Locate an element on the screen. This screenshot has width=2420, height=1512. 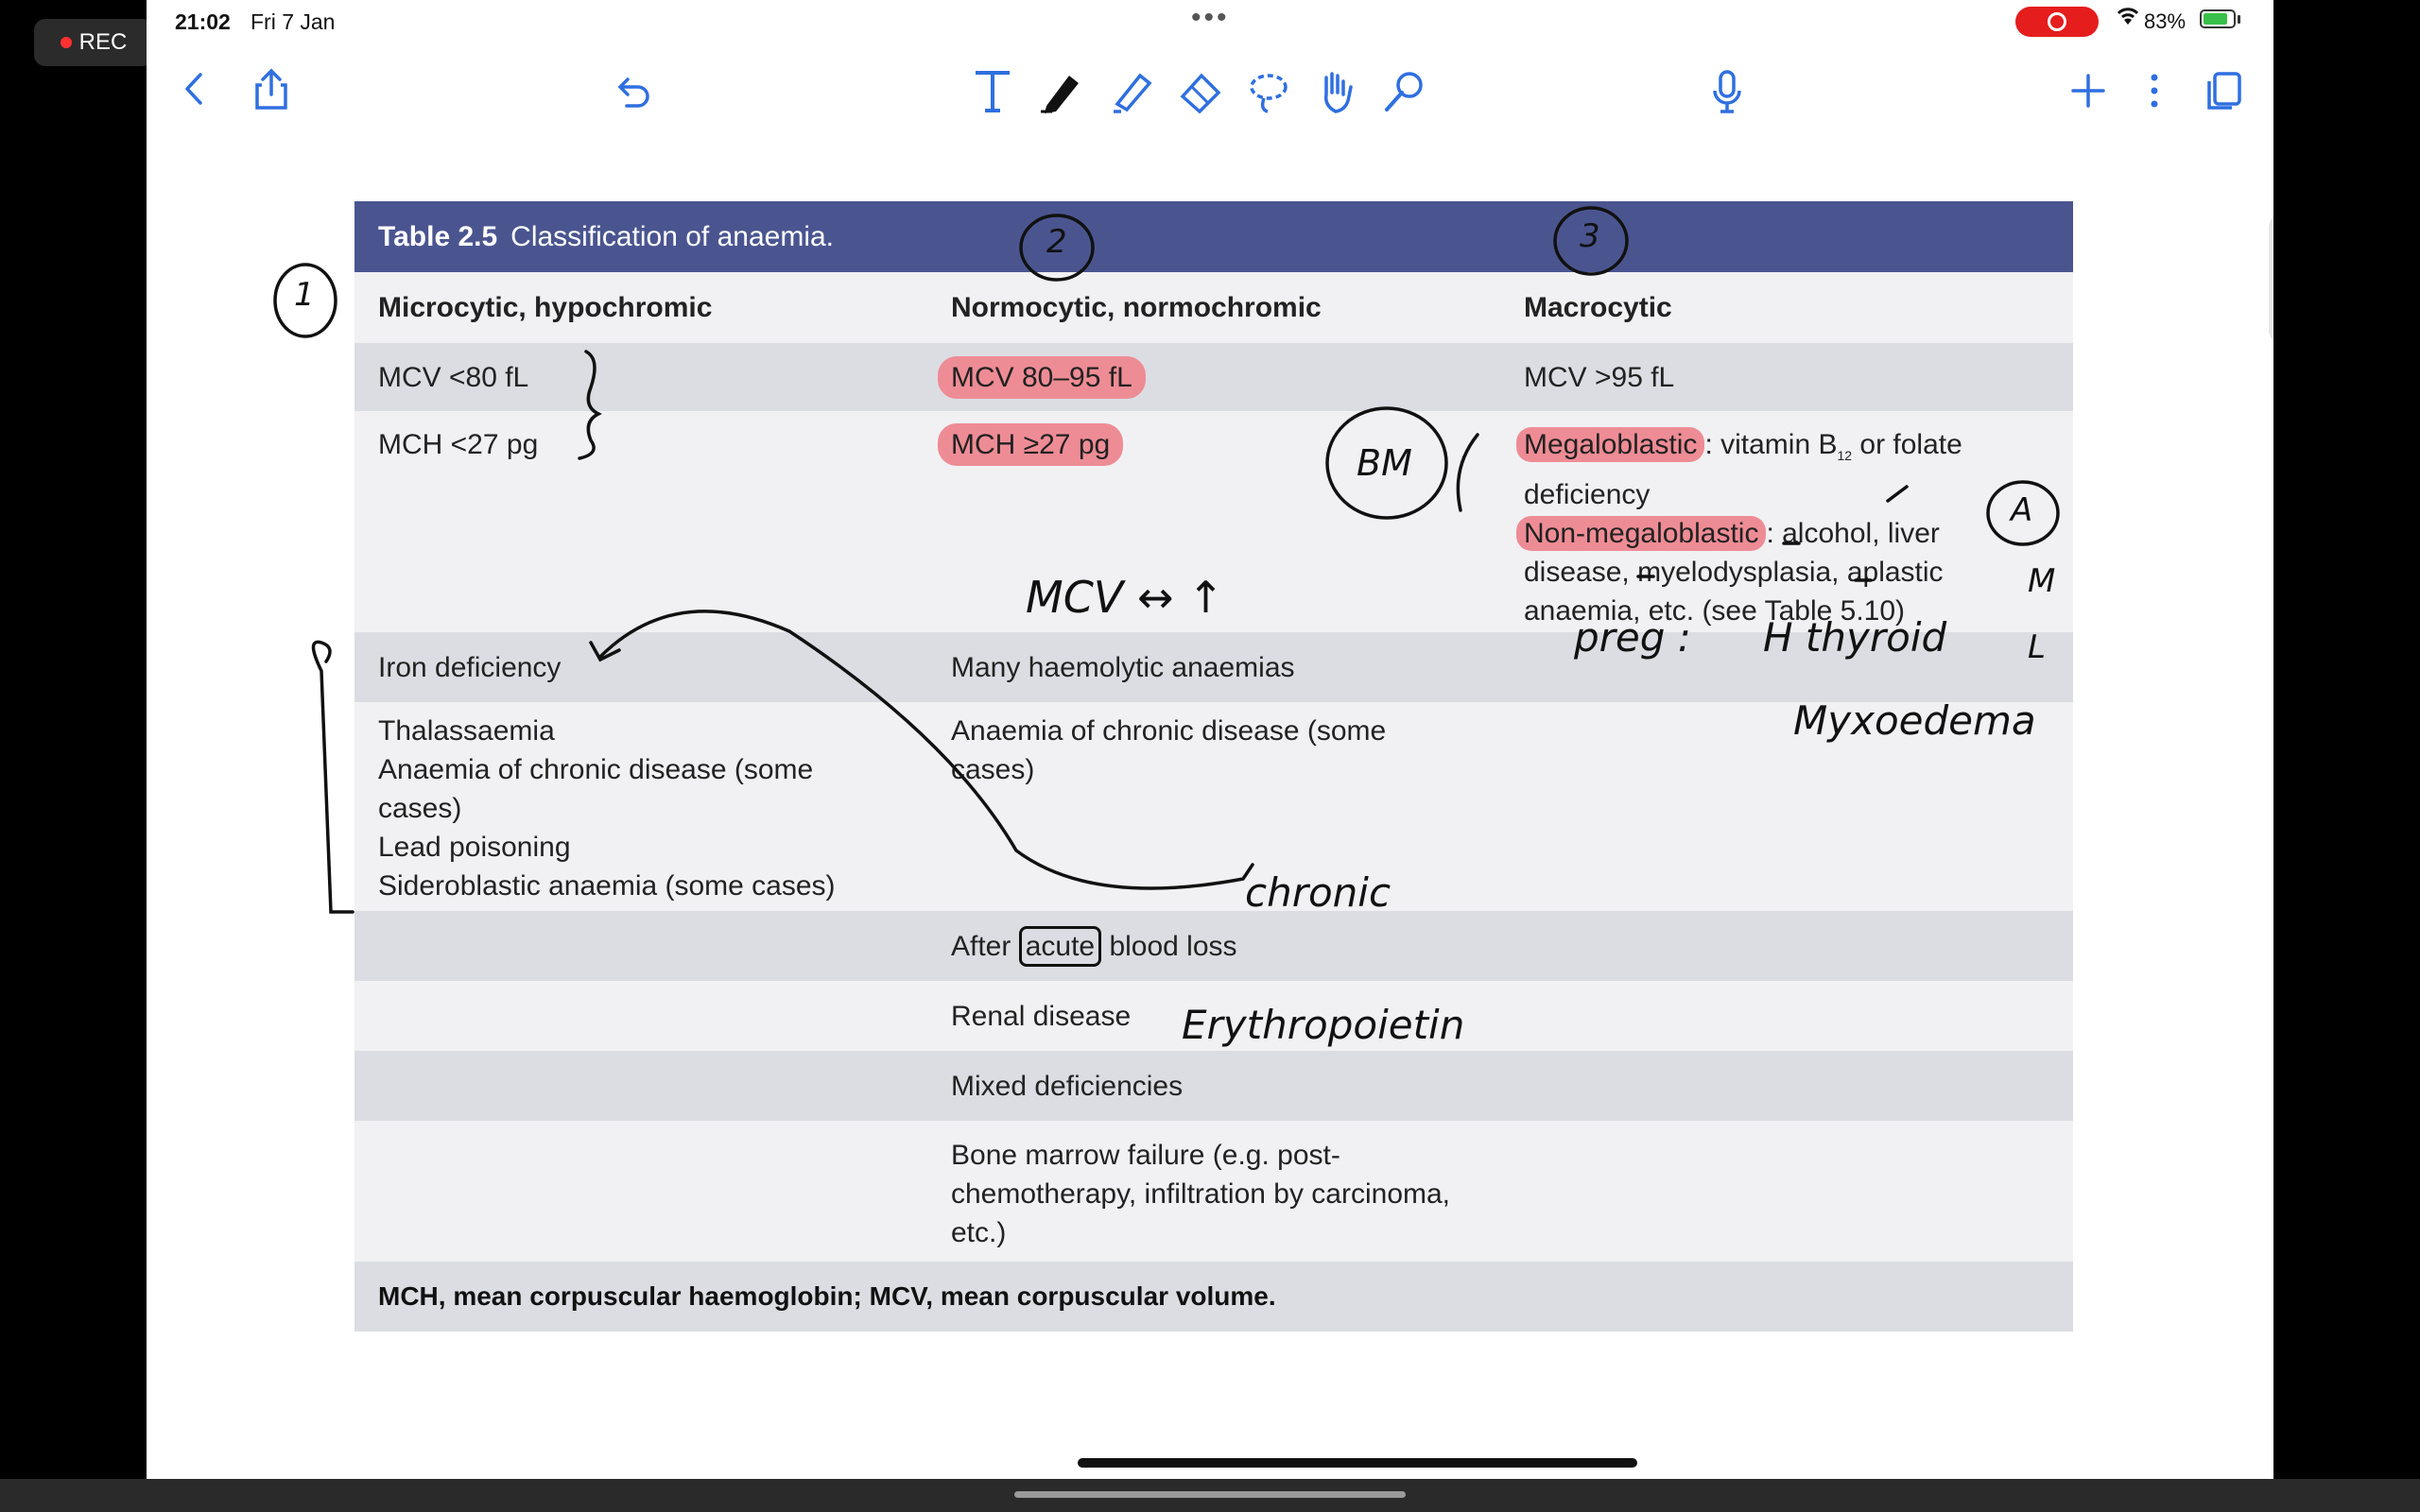
handwritten-3: 3 is located at coordinates (1590, 236).